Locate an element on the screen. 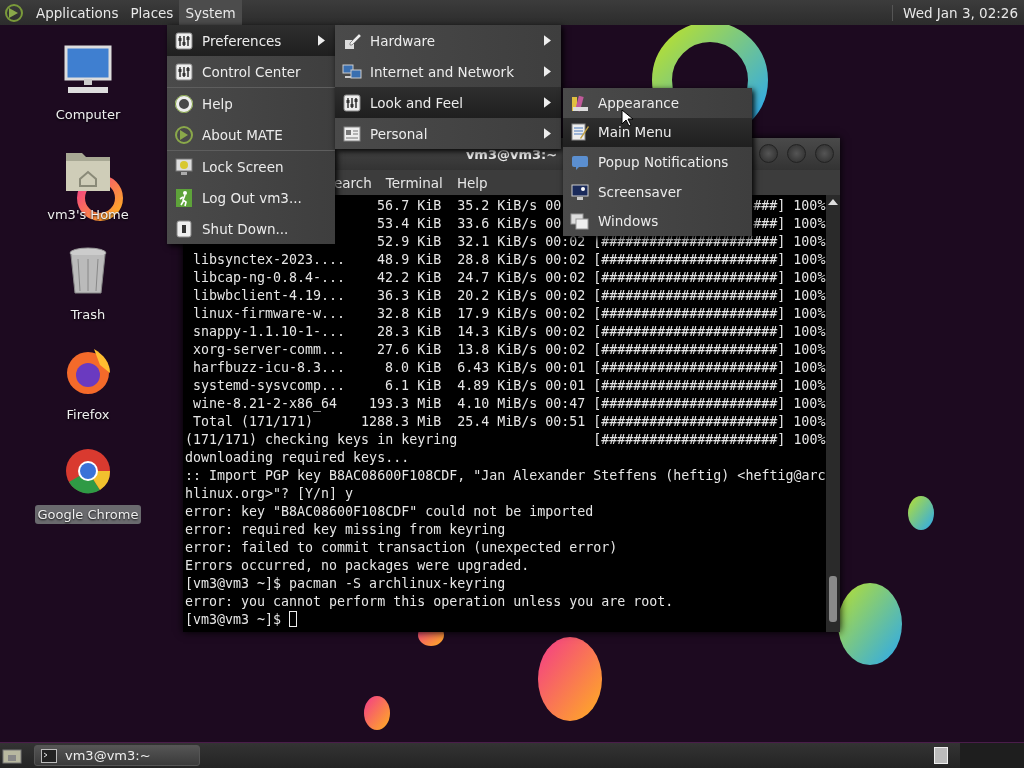  workspace-switcher is located at coordinates (941, 755).